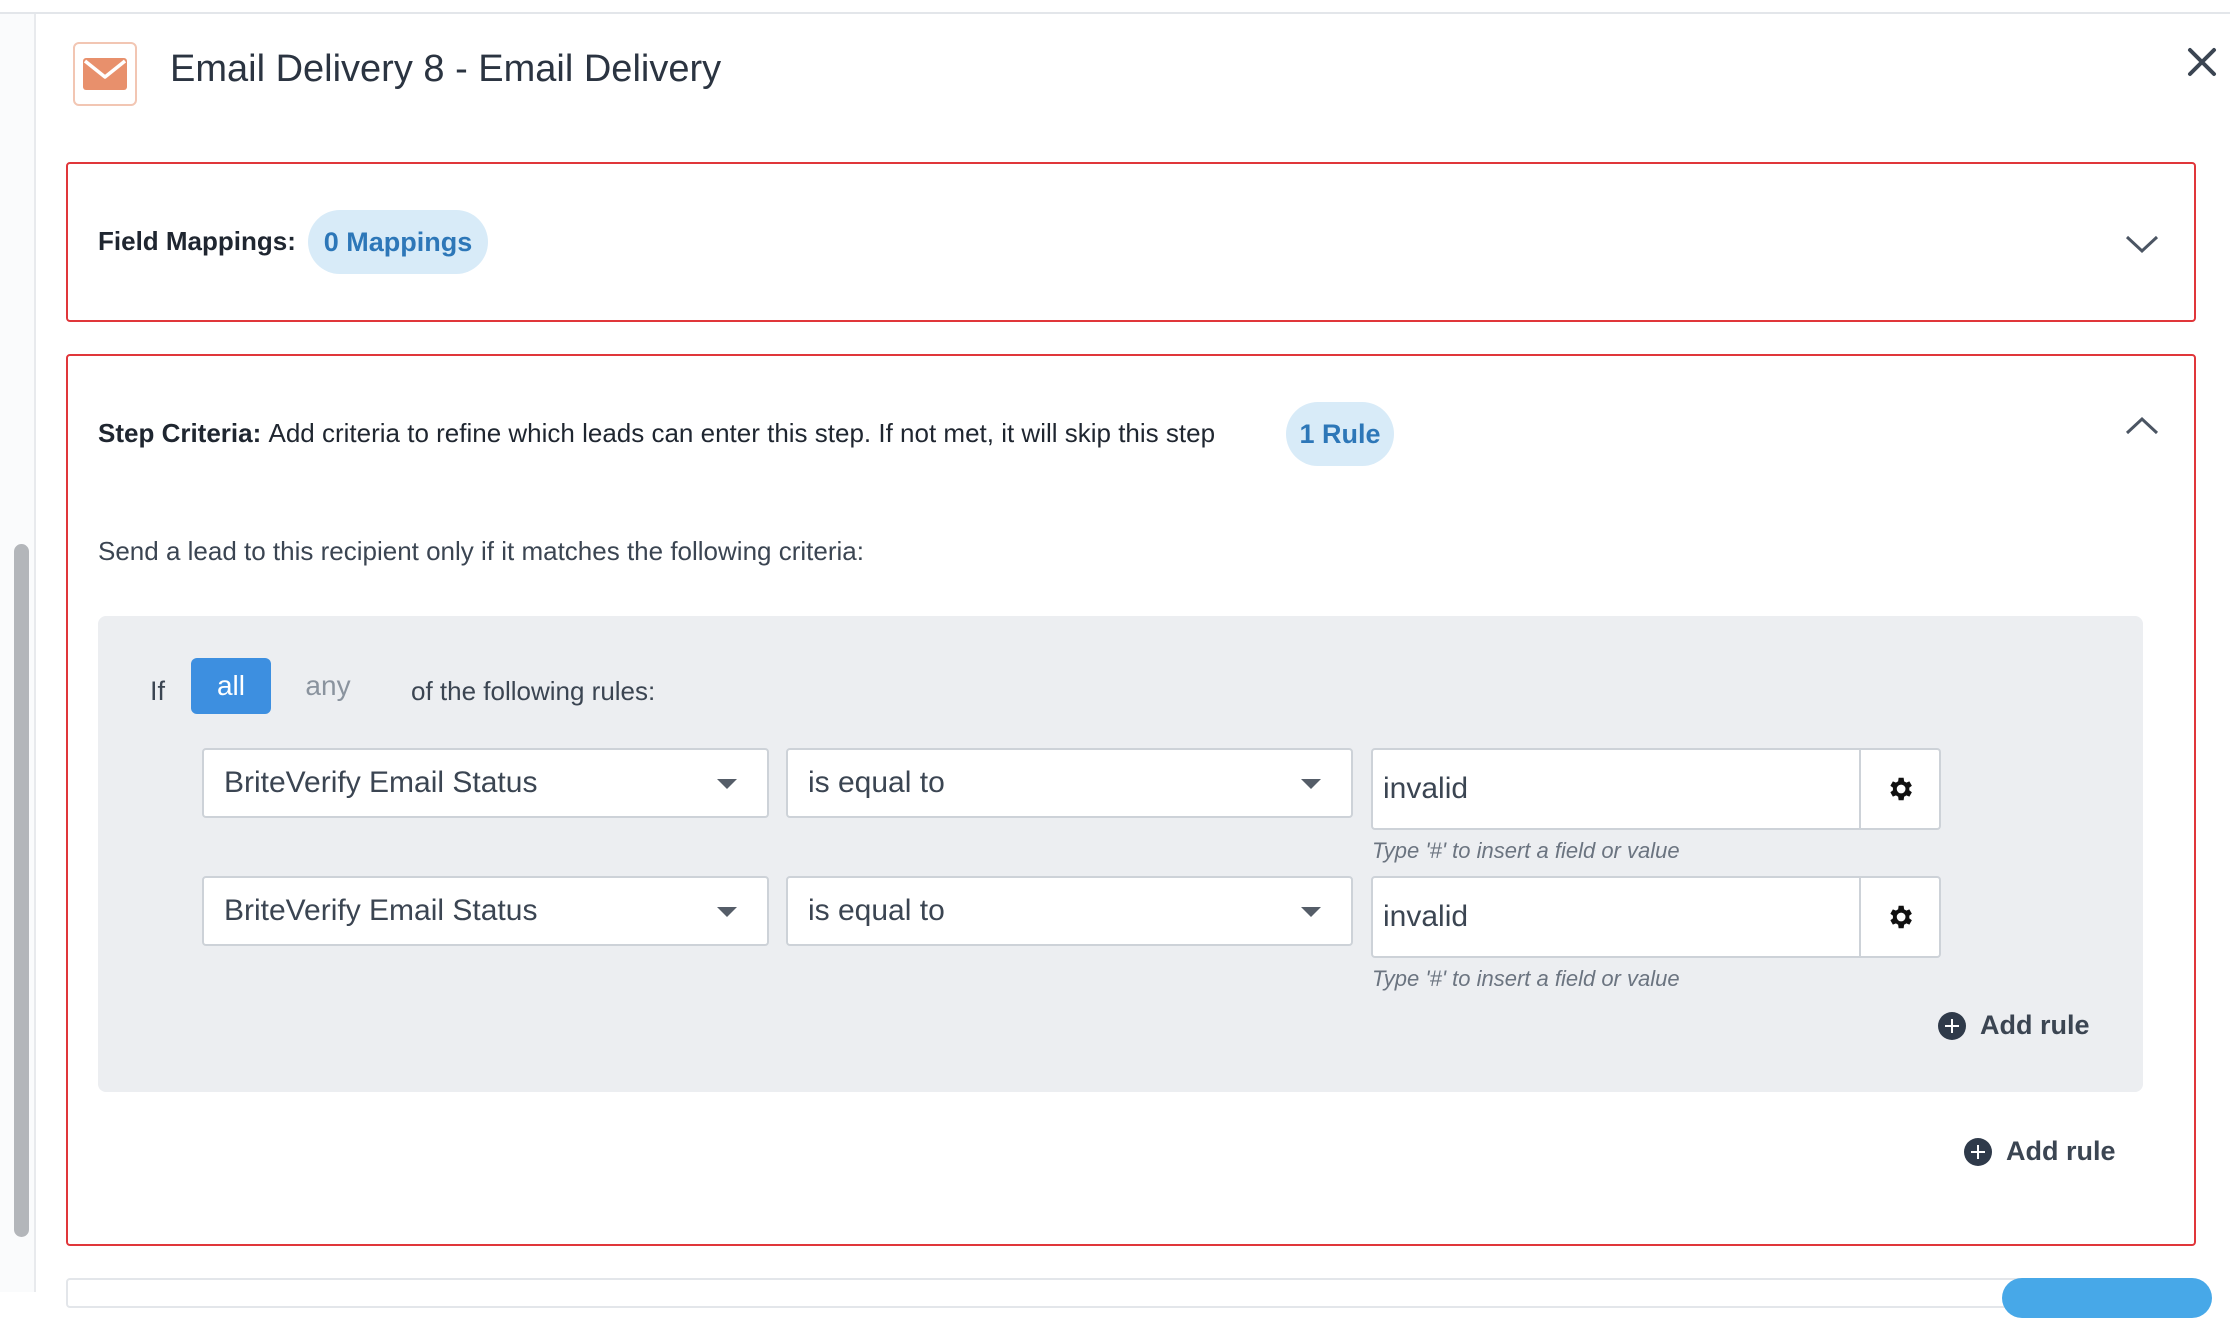 The image size is (2230, 1318). I want to click on following-rules-label: of the following rules:, so click(533, 691).